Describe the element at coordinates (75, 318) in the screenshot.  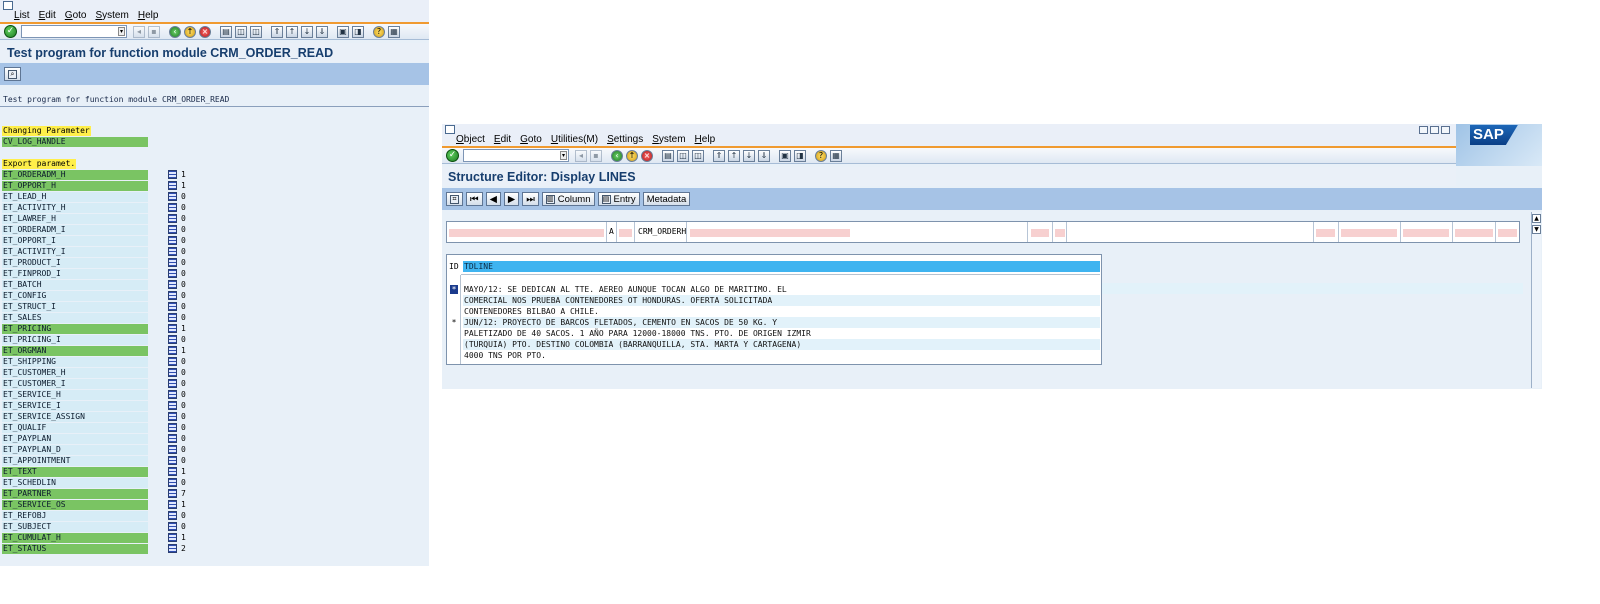
I see `param-et-sales: ET_SALES` at that location.